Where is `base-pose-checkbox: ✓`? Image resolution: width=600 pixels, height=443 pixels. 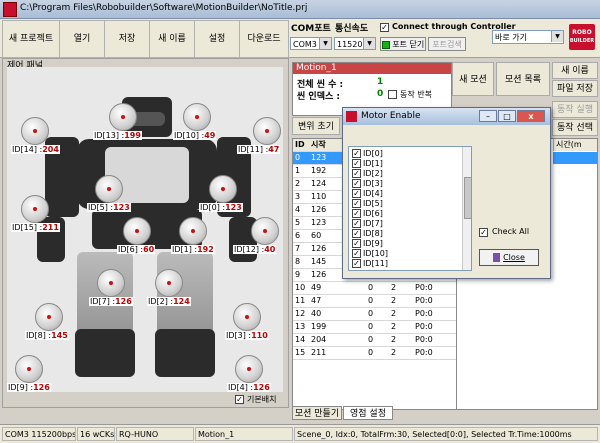
base-pose-checkbox: ✓ is located at coordinates (239, 399).